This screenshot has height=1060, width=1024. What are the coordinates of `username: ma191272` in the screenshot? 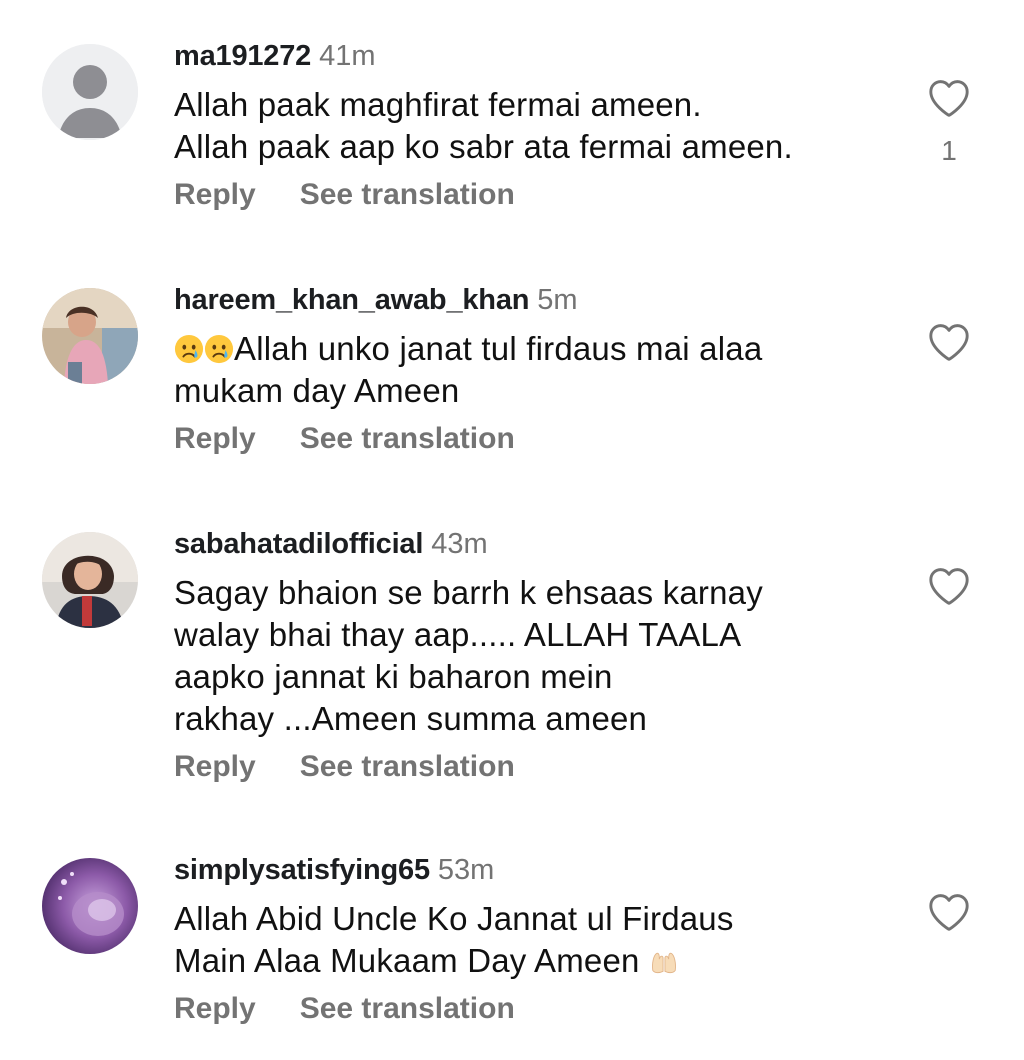 It's located at (242, 56).